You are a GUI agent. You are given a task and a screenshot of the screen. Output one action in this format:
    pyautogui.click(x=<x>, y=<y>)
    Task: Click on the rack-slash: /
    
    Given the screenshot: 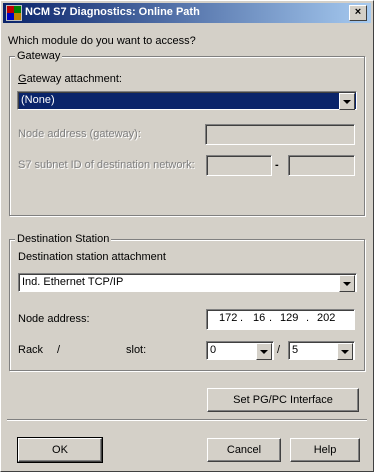 What is the action you would take?
    pyautogui.click(x=59, y=350)
    